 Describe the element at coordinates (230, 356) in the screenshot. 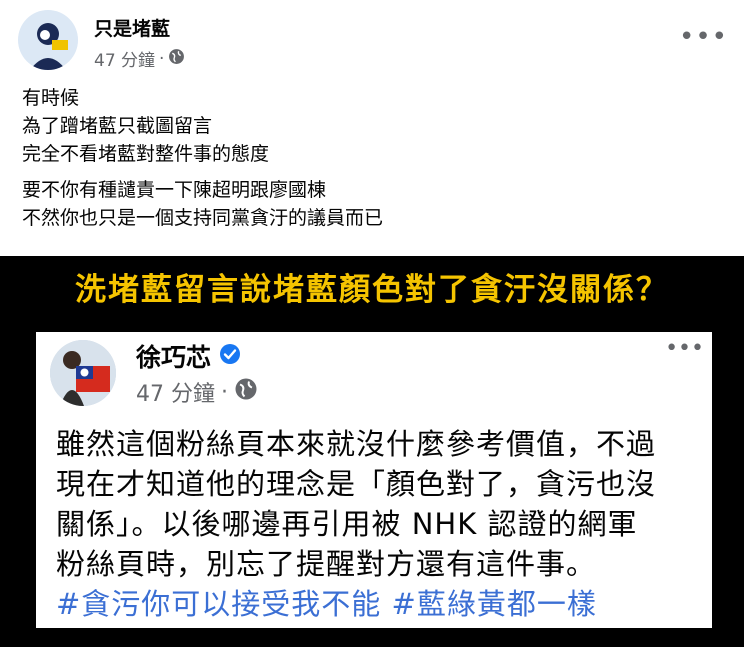

I see `verified-badge-icon` at that location.